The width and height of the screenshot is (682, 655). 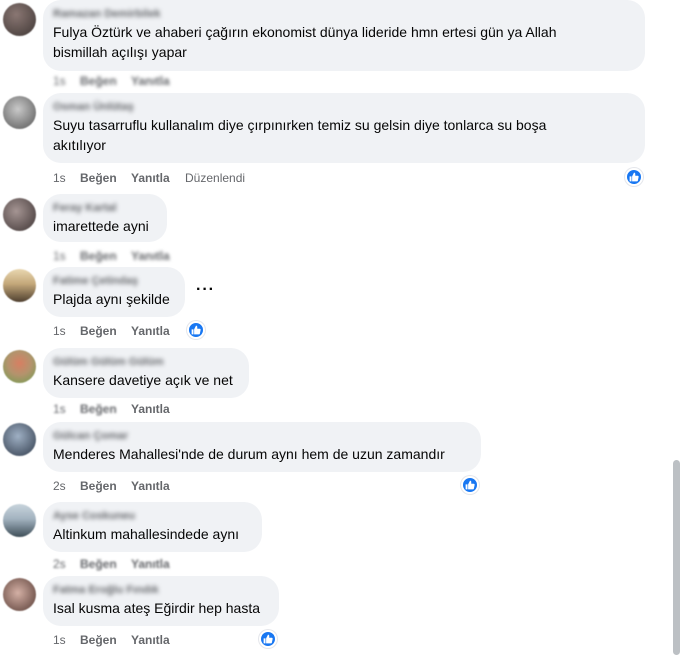 What do you see at coordinates (120, 52) in the screenshot?
I see `comment-text: bismillah açılışı yapar` at bounding box center [120, 52].